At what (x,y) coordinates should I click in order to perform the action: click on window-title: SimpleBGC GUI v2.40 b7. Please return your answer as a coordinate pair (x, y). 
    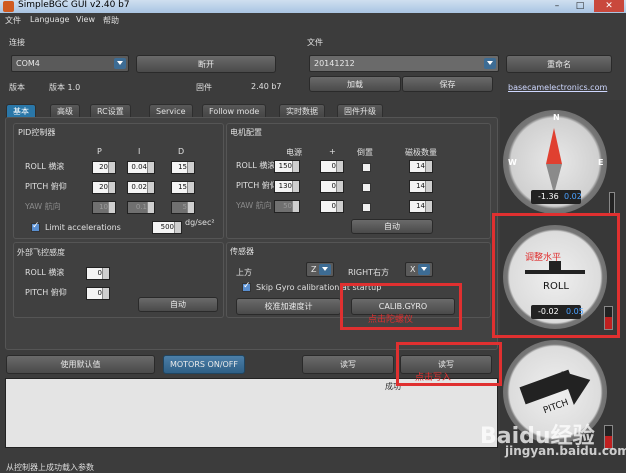
    Looking at the image, I should click on (74, 5).